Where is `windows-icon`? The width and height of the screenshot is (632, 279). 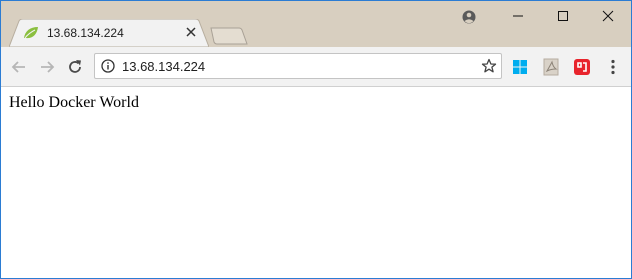
windows-icon is located at coordinates (520, 67).